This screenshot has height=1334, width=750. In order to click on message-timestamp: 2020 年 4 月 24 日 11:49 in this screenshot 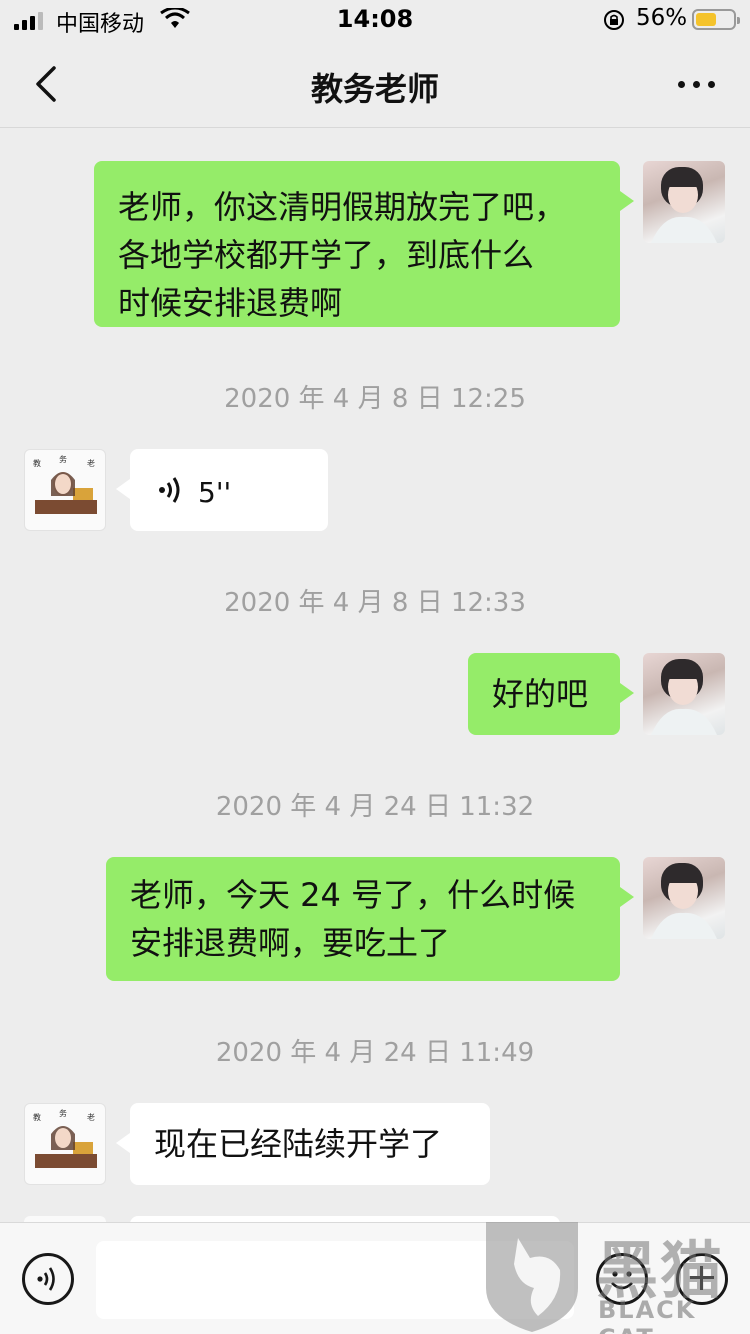, I will do `click(375, 1053)`.